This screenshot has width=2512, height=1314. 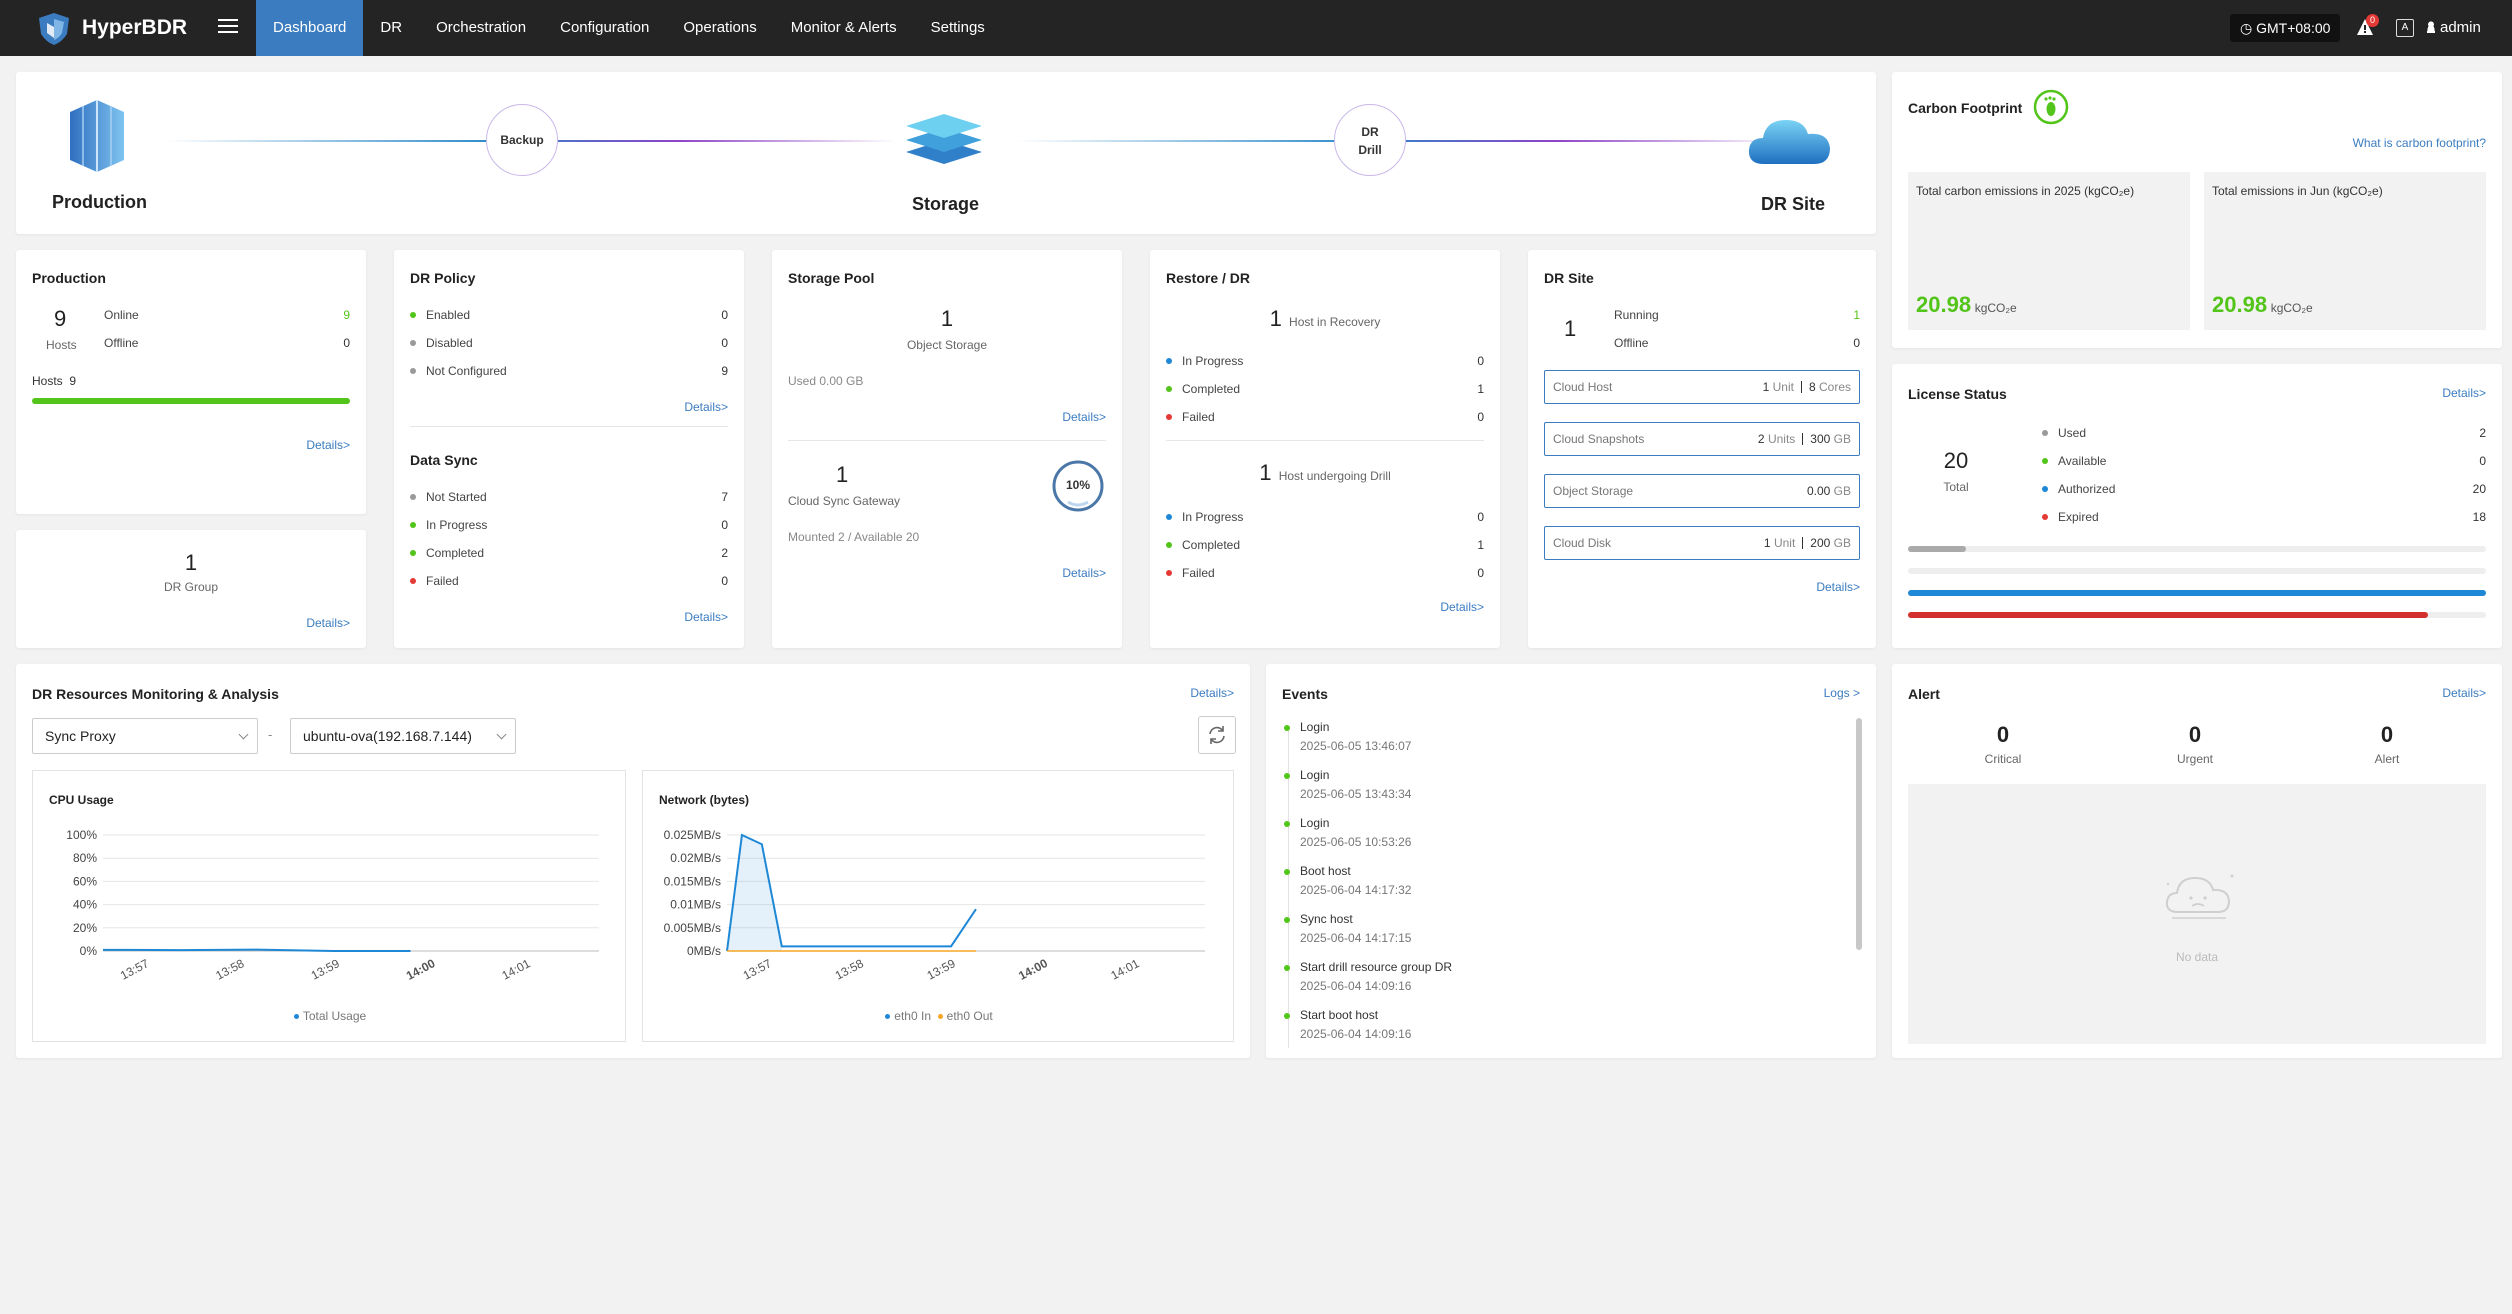 What do you see at coordinates (1212, 693) in the screenshot?
I see `monitoring-details-link: Details>` at bounding box center [1212, 693].